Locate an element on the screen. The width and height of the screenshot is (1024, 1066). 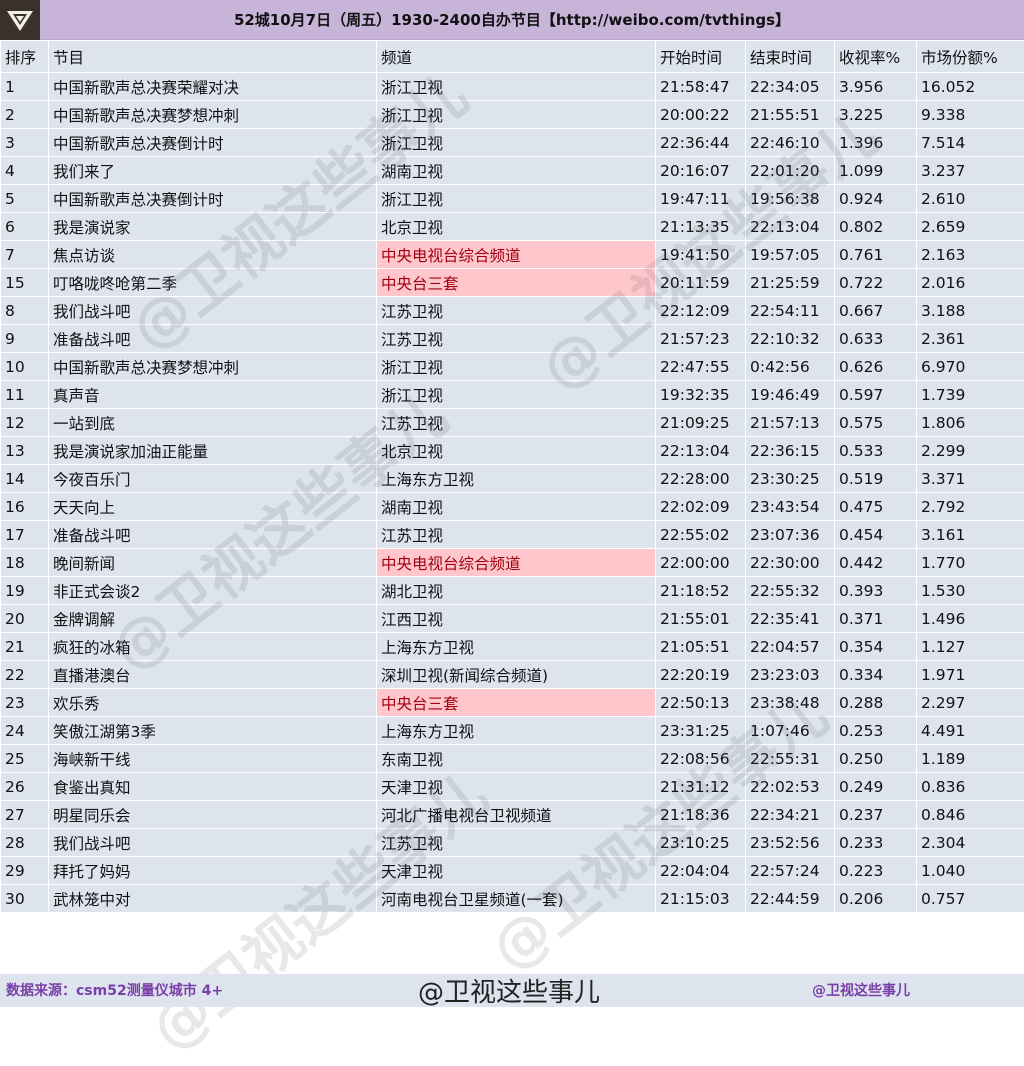
start-time-cell: 22:08:56 is located at coordinates (701, 759).